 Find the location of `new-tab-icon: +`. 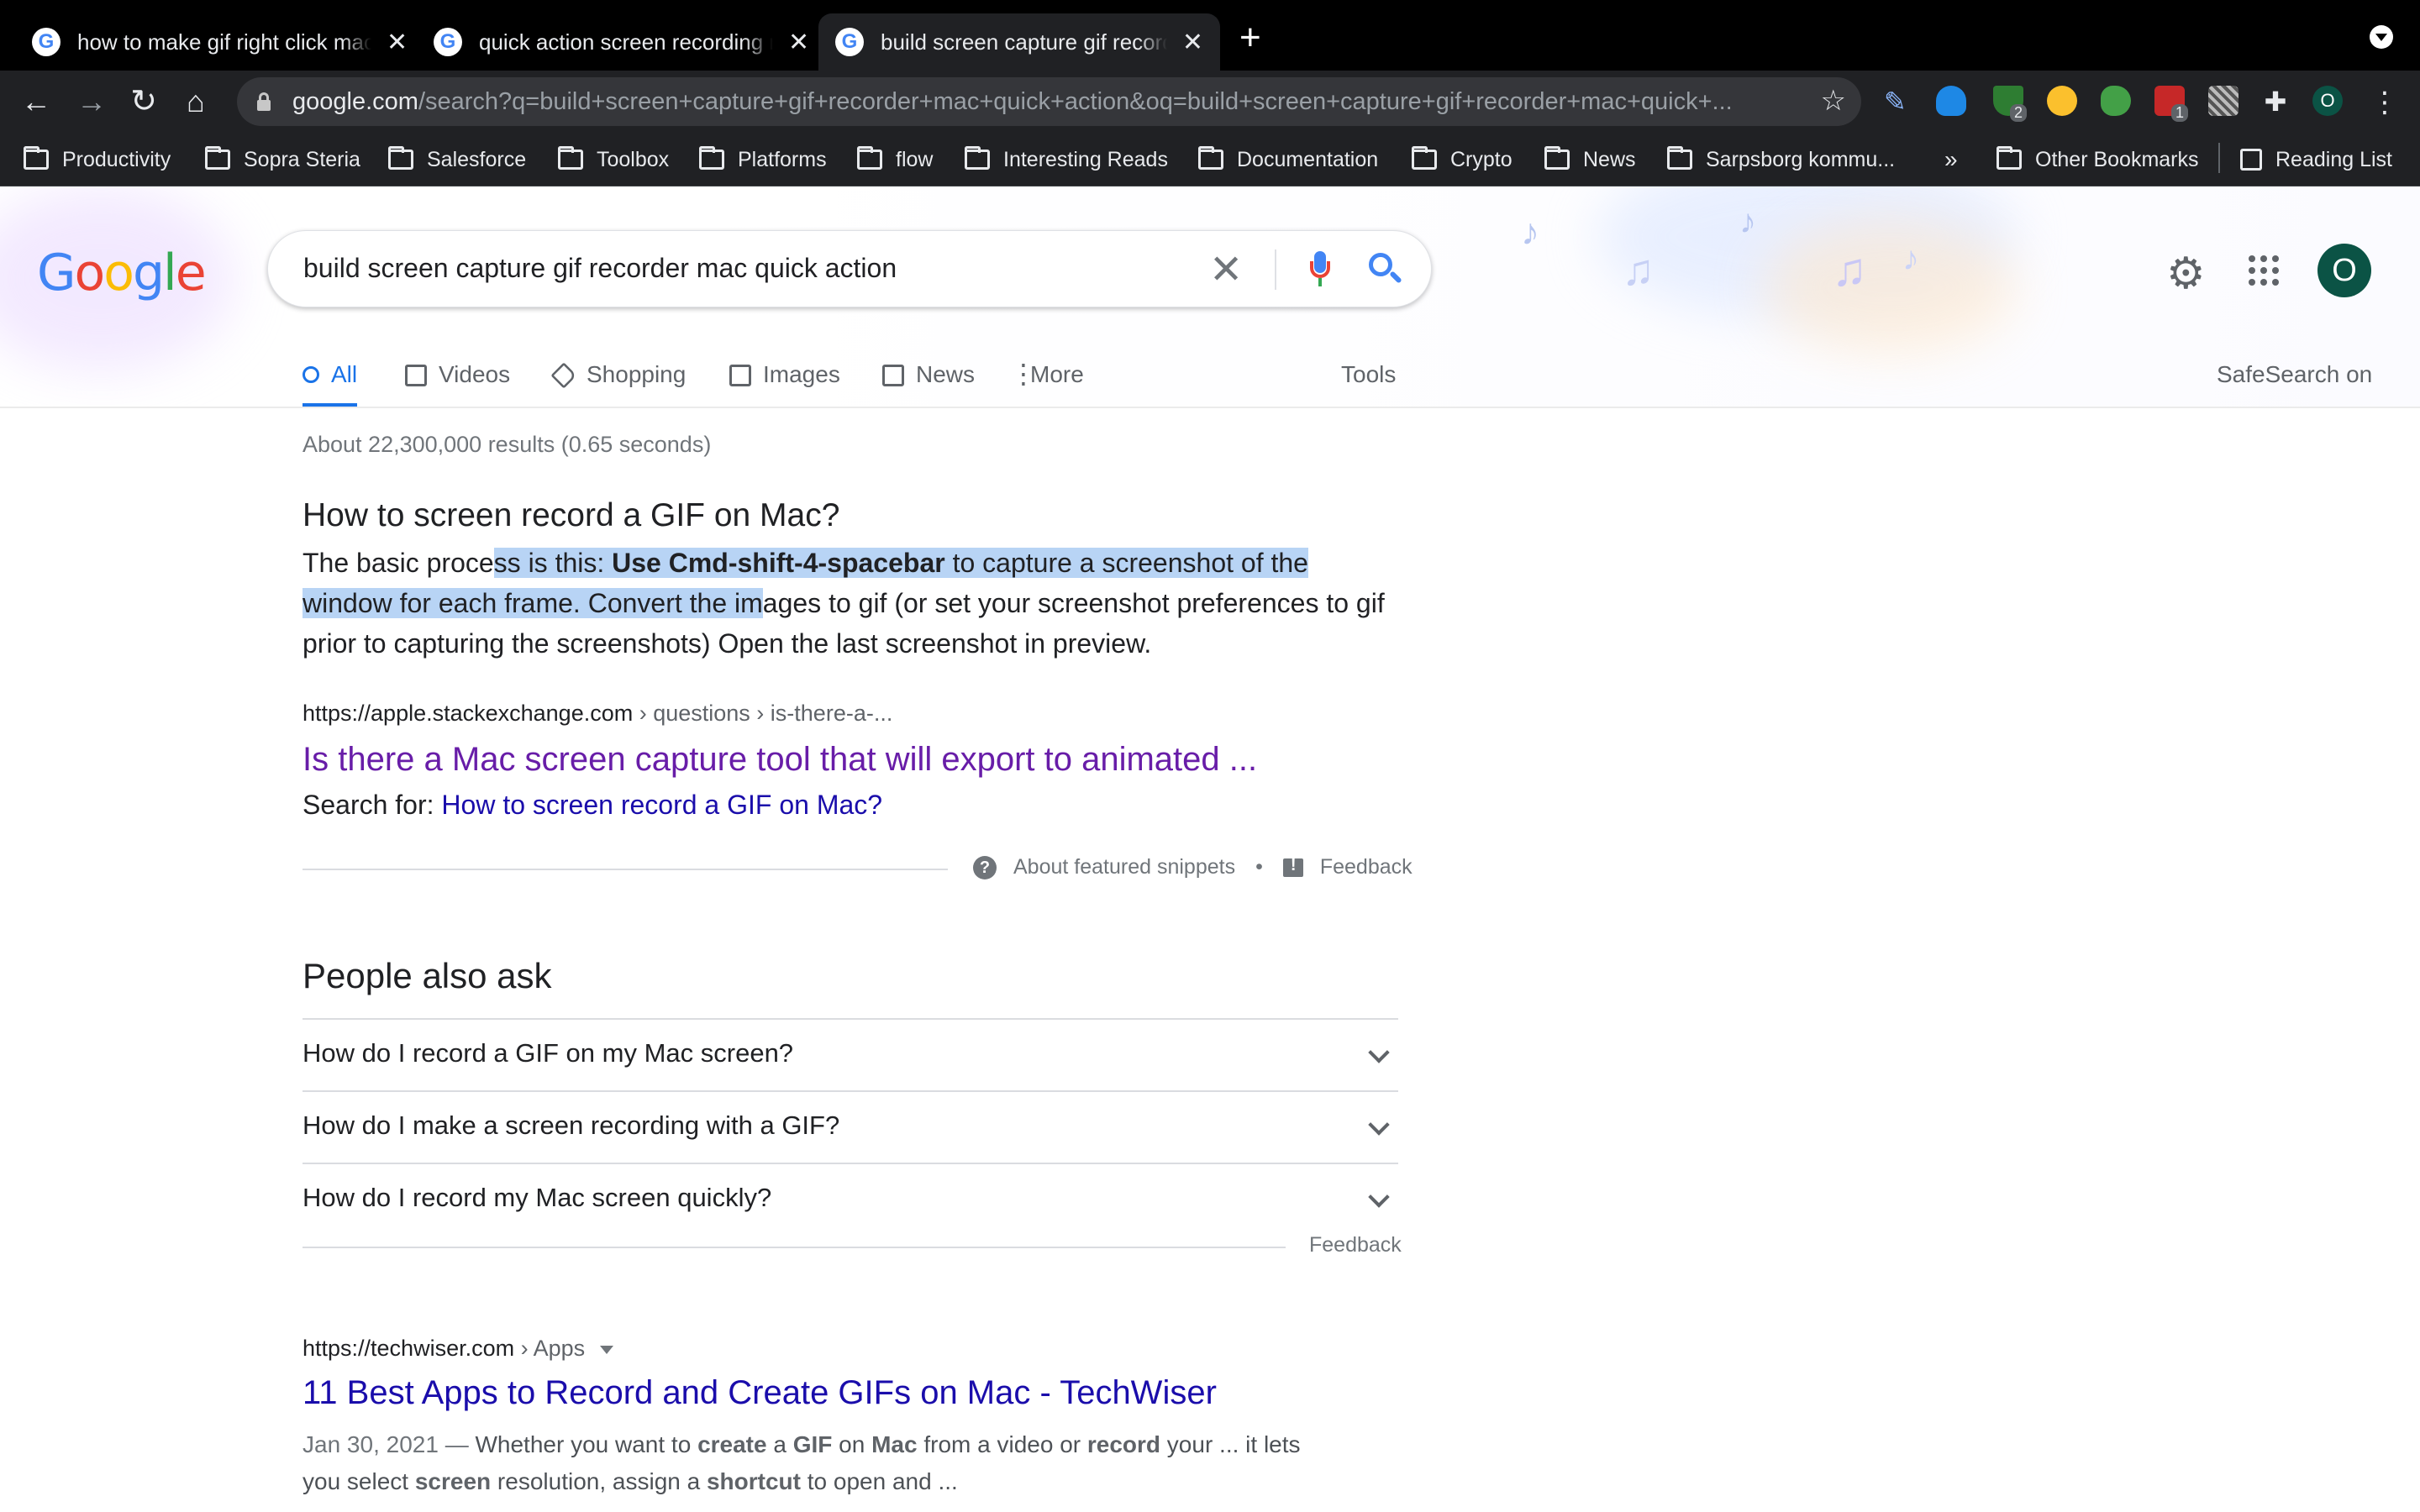

new-tab-icon: + is located at coordinates (1250, 38).